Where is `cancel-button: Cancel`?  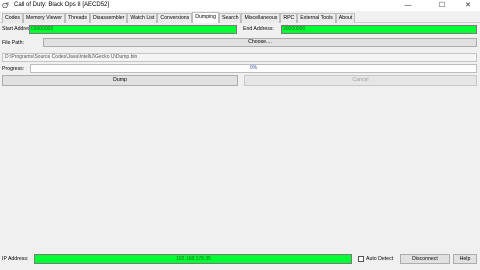
cancel-button: Cancel is located at coordinates (360, 80).